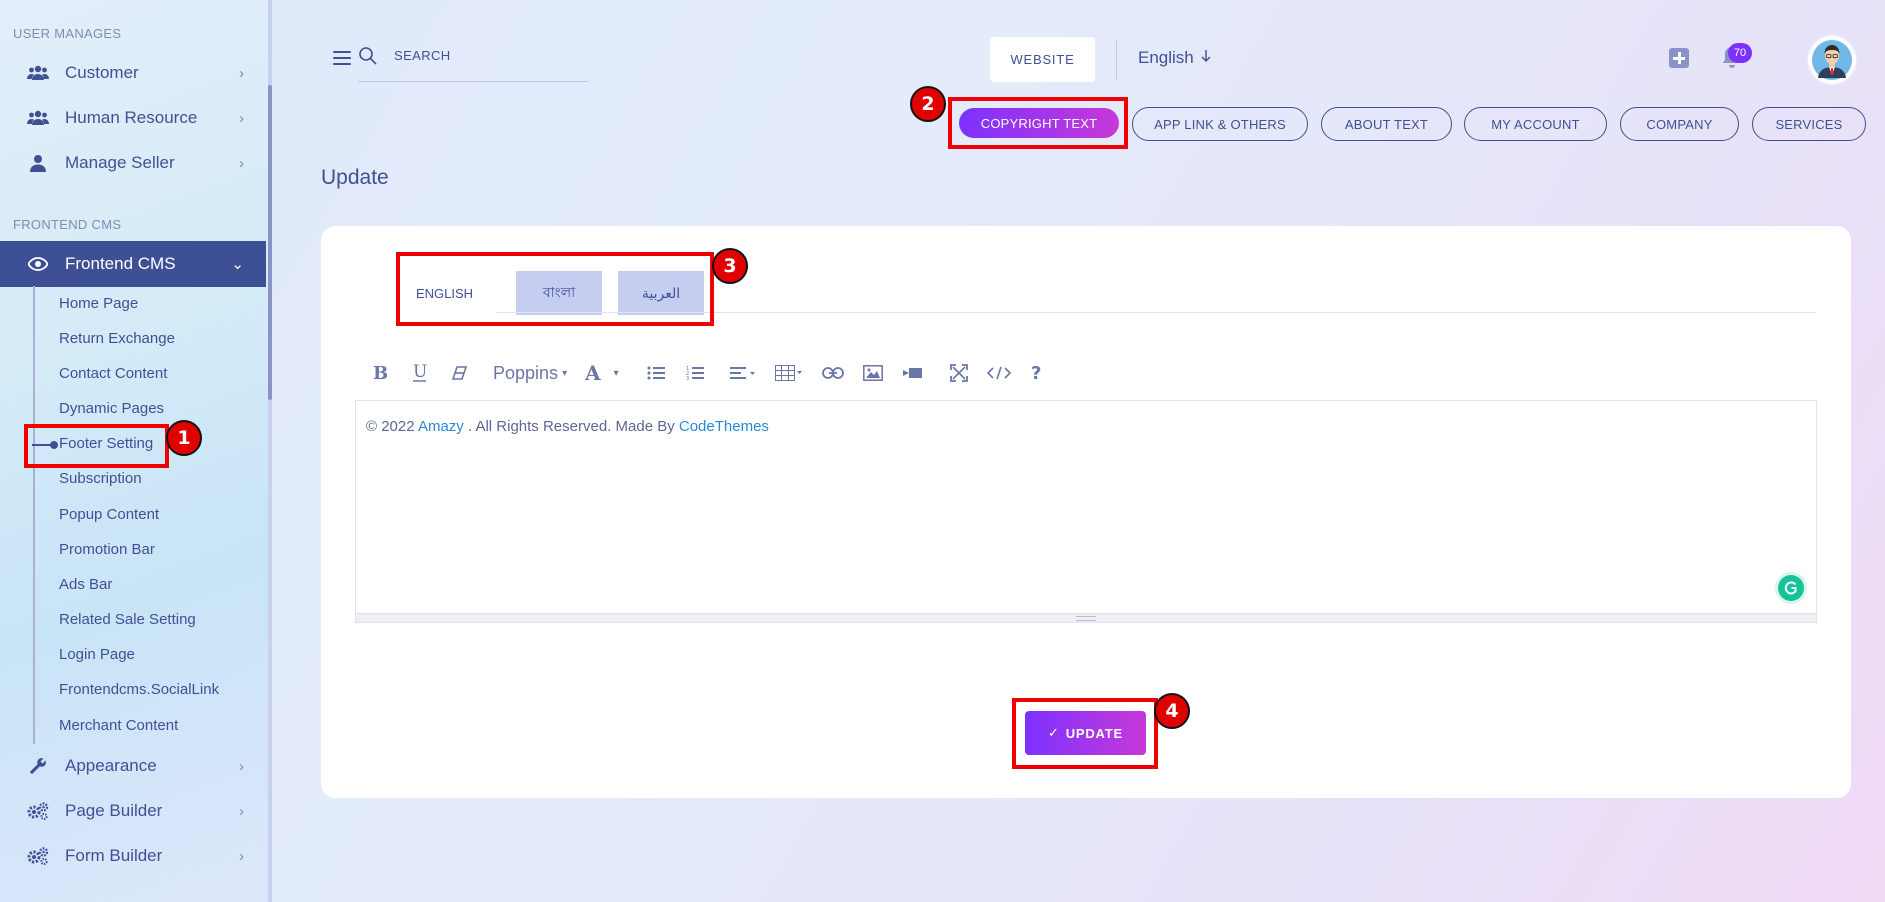  What do you see at coordinates (392, 426) in the screenshot?
I see `copyright-prefix: © 2022` at bounding box center [392, 426].